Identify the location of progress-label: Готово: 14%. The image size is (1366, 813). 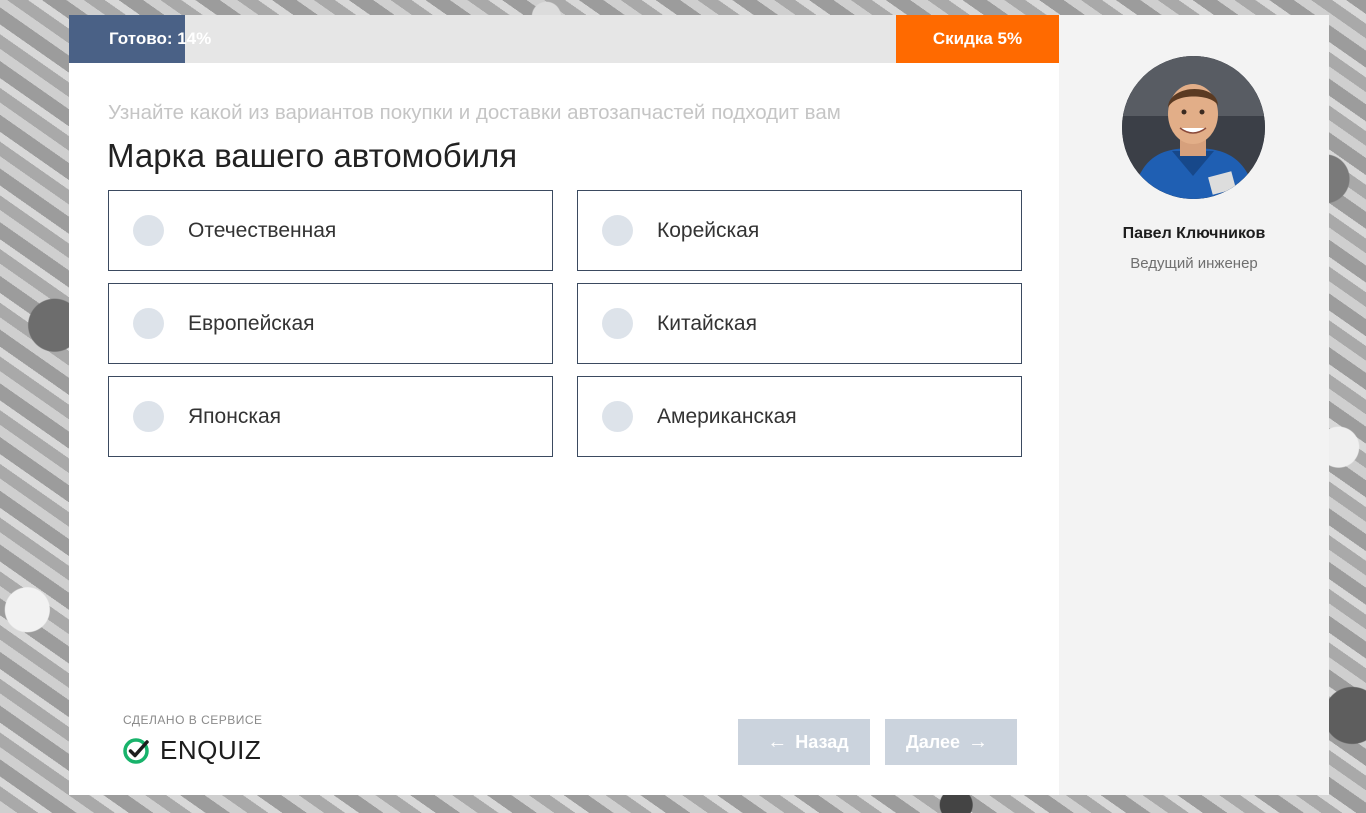
(160, 38).